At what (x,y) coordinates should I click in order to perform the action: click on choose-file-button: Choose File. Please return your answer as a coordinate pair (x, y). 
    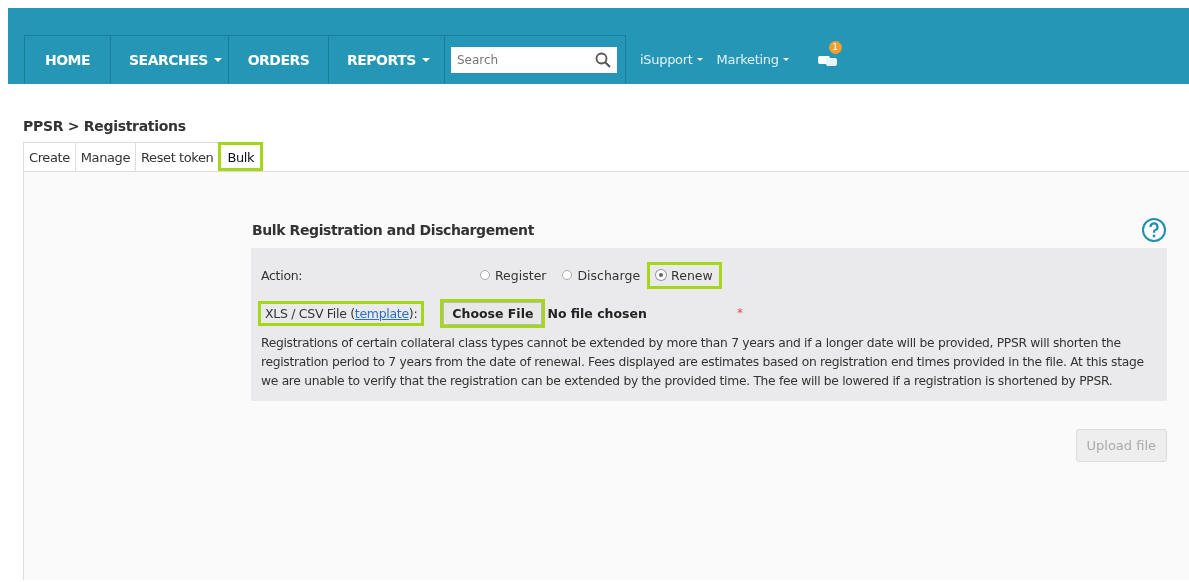
    Looking at the image, I should click on (493, 313).